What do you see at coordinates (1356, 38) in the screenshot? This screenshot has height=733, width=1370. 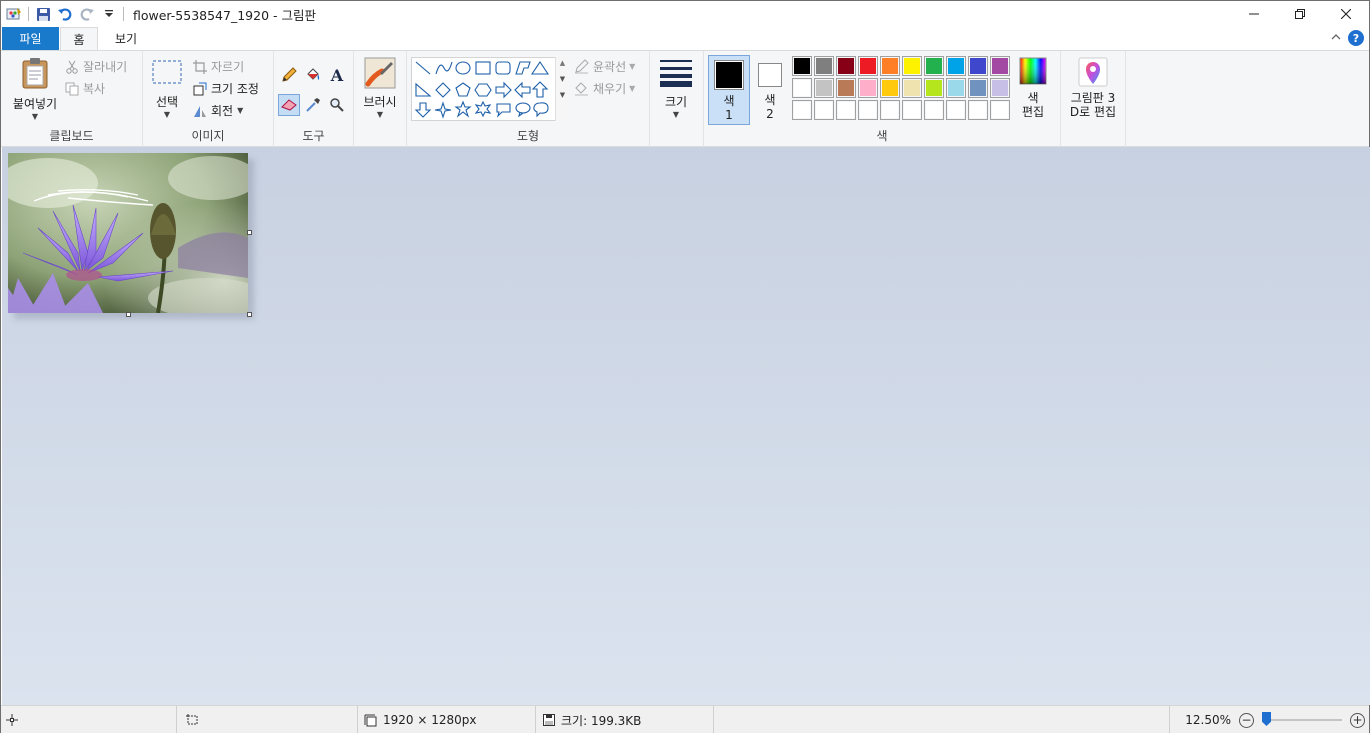 I see `help-icon: ?` at bounding box center [1356, 38].